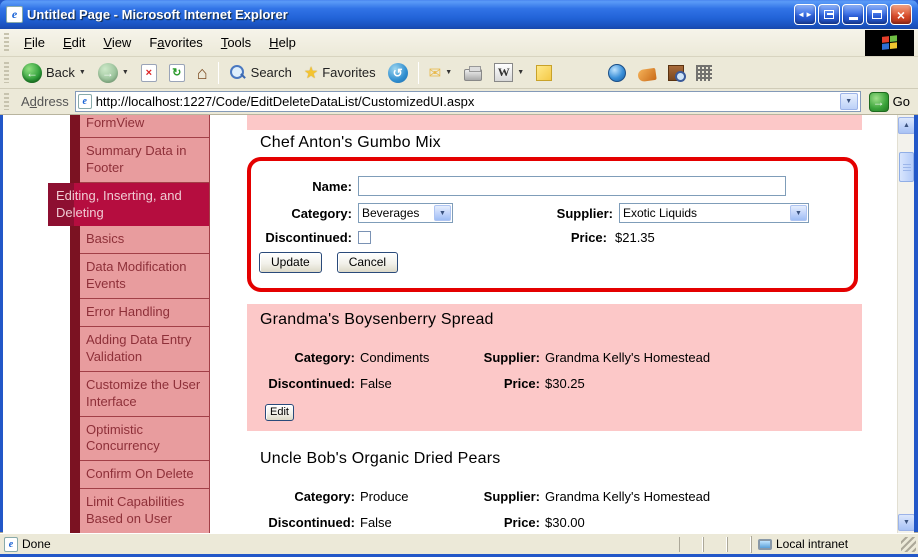 This screenshot has height=557, width=918. I want to click on close-button: ×, so click(901, 14).